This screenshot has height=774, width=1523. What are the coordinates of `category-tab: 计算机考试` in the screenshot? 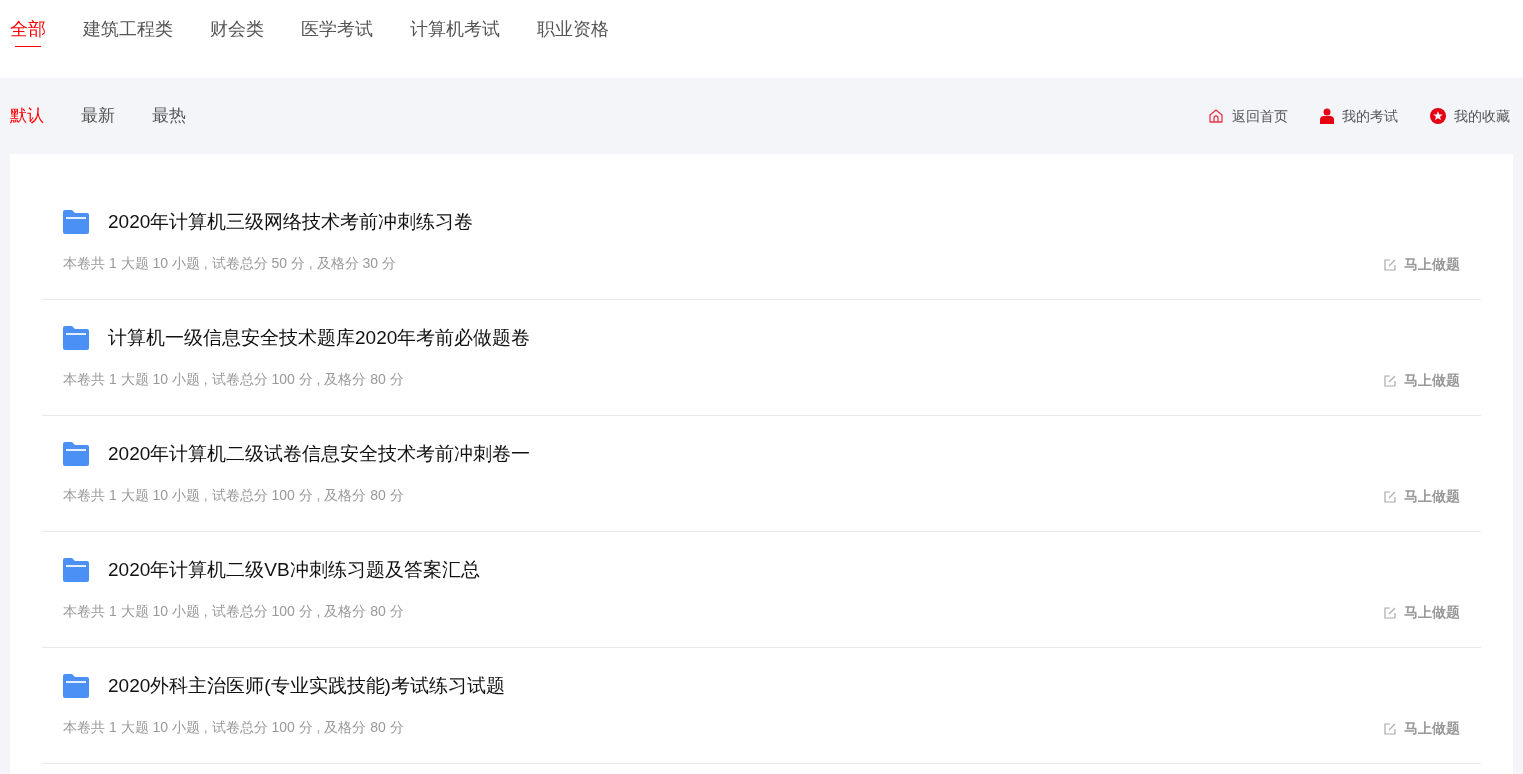 It's located at (455, 29).